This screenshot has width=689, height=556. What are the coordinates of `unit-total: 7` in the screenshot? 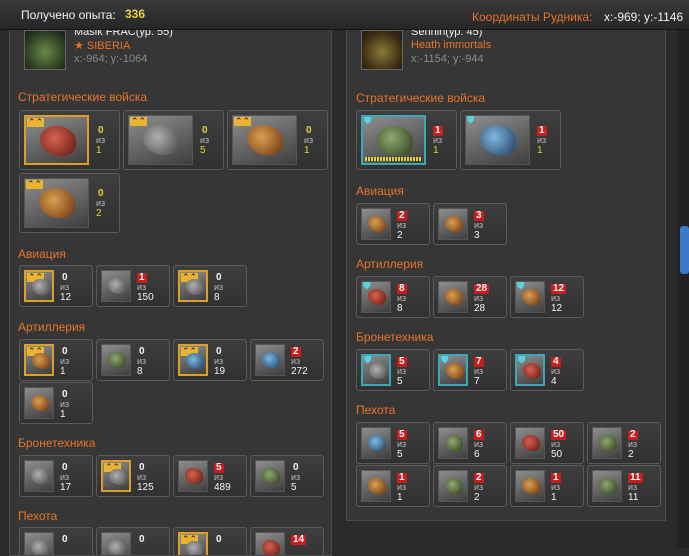 It's located at (477, 381).